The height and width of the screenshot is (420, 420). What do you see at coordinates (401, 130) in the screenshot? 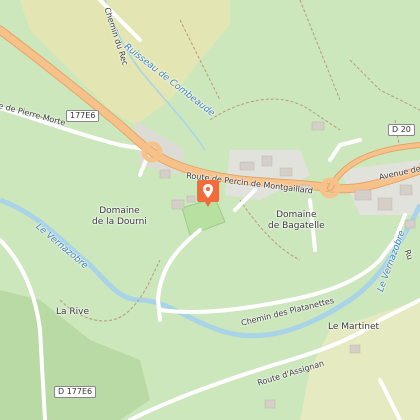
I see `road-shield-d20: D 20` at bounding box center [401, 130].